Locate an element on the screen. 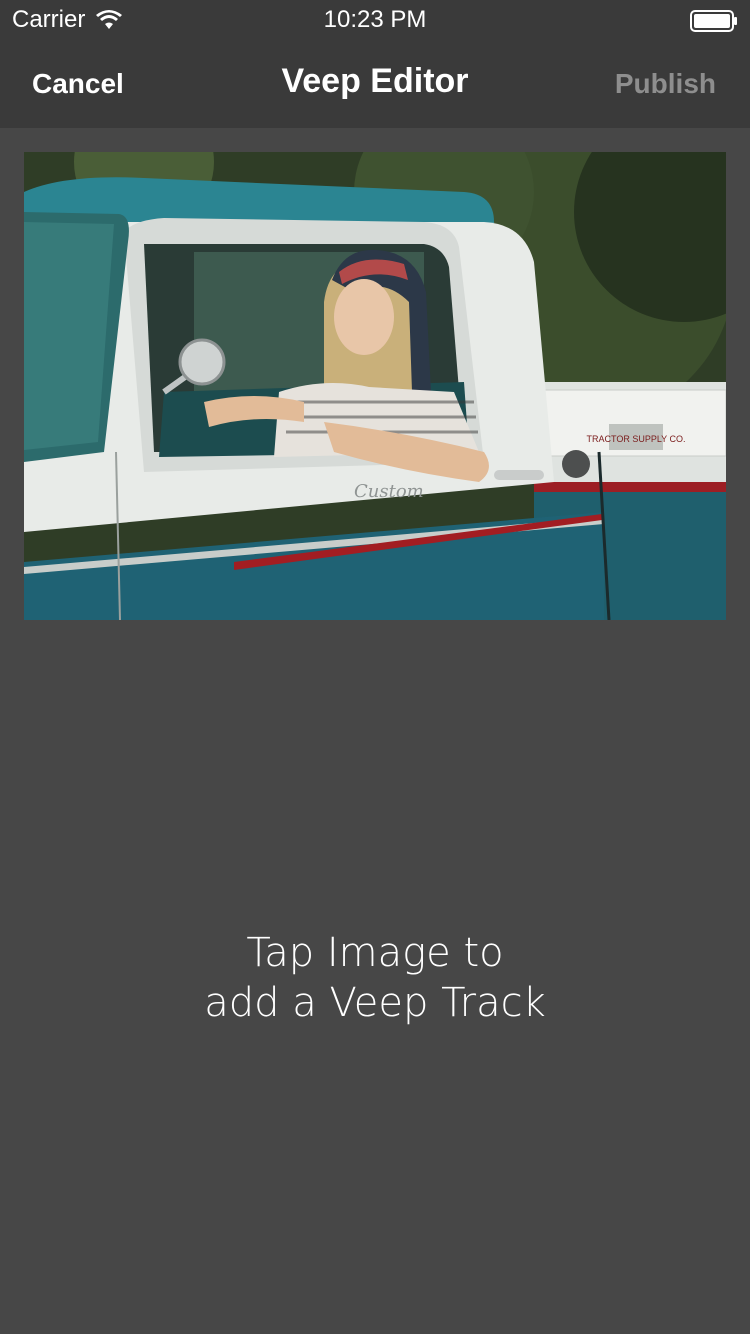 This screenshot has width=750, height=1334. navigation-bar: Cancel Veep Editor Publish is located at coordinates (375, 84).